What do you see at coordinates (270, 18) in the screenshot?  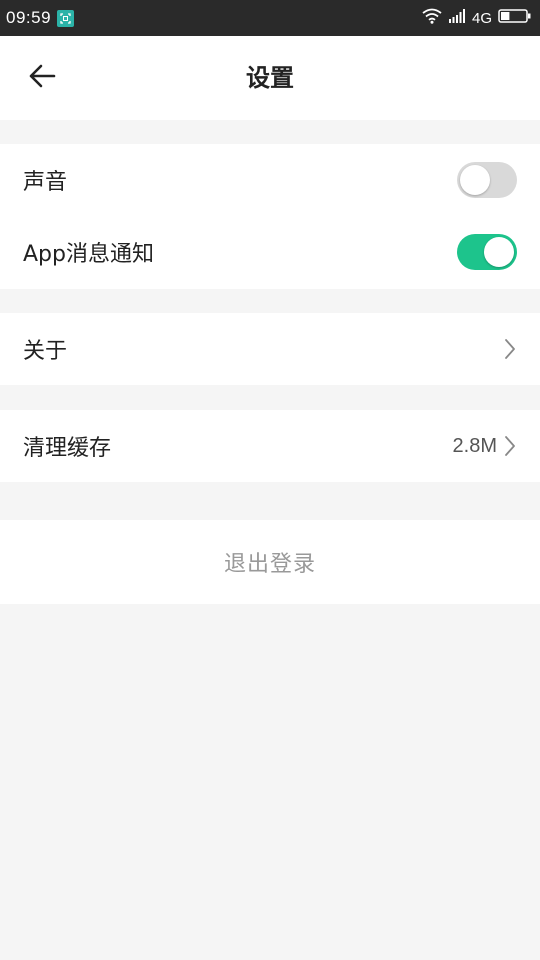 I see `status-bar: 09:59 4G` at bounding box center [270, 18].